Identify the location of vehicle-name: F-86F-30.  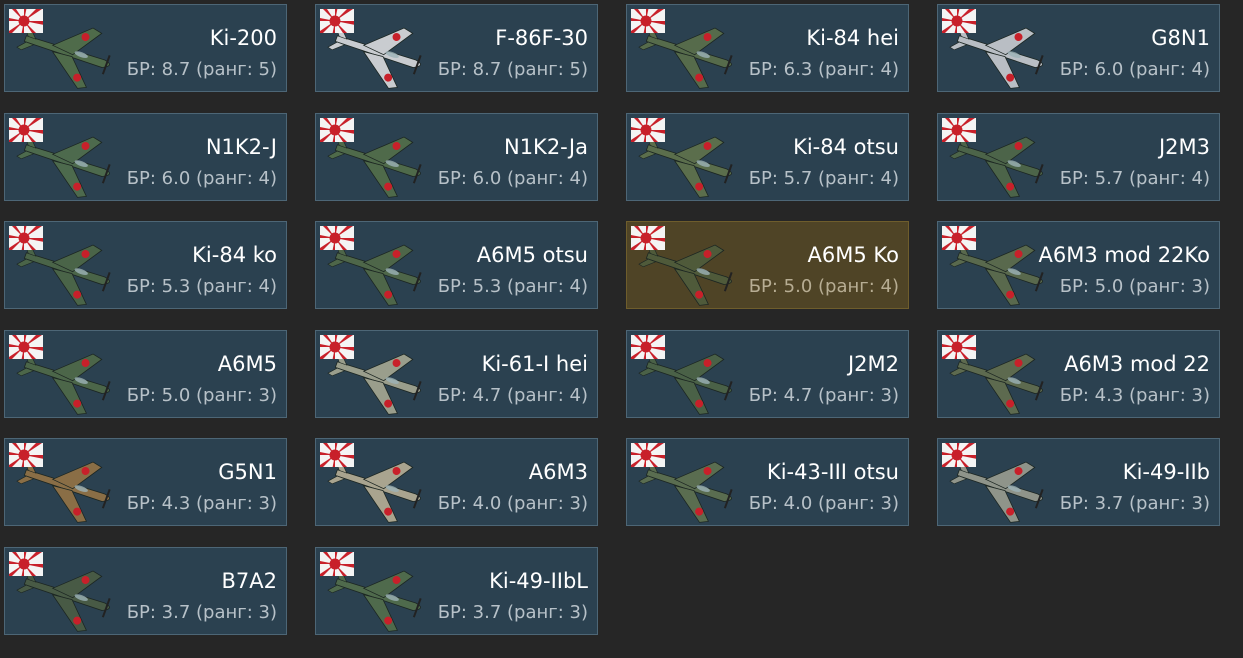
(541, 38).